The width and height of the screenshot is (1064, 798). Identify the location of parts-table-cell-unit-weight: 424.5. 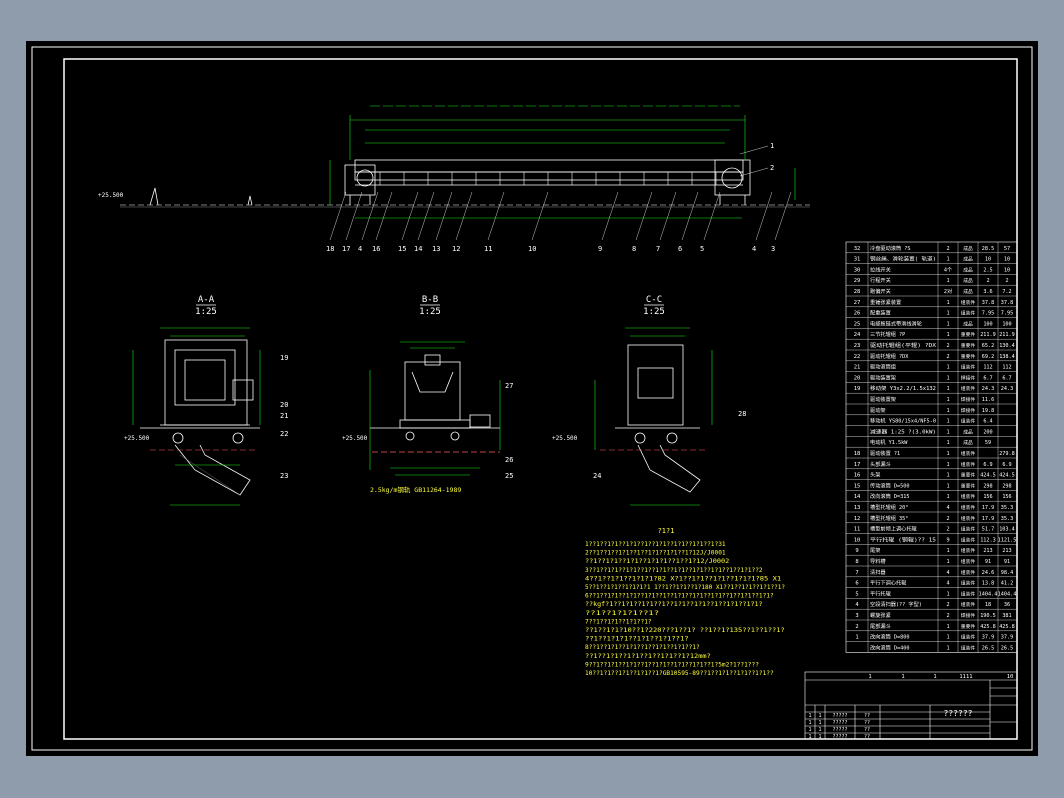
(988, 476).